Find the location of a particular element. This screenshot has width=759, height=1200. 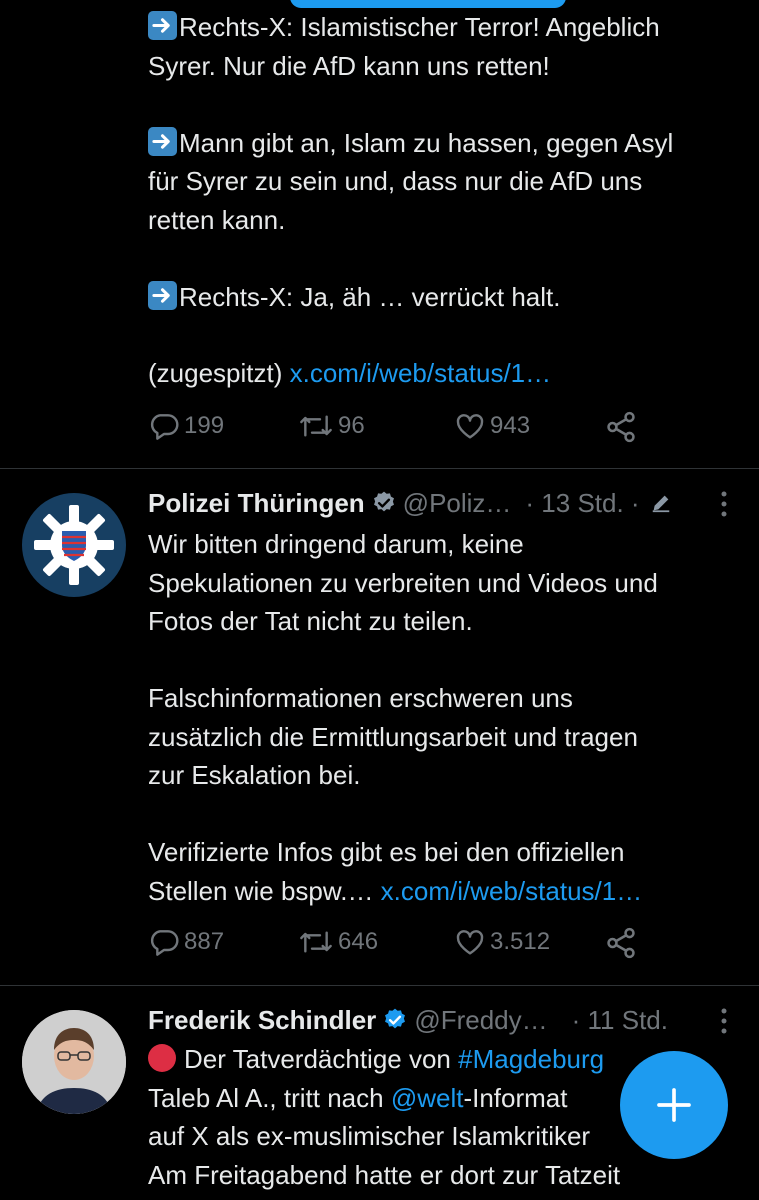

avatar-polizei is located at coordinates (74, 545).